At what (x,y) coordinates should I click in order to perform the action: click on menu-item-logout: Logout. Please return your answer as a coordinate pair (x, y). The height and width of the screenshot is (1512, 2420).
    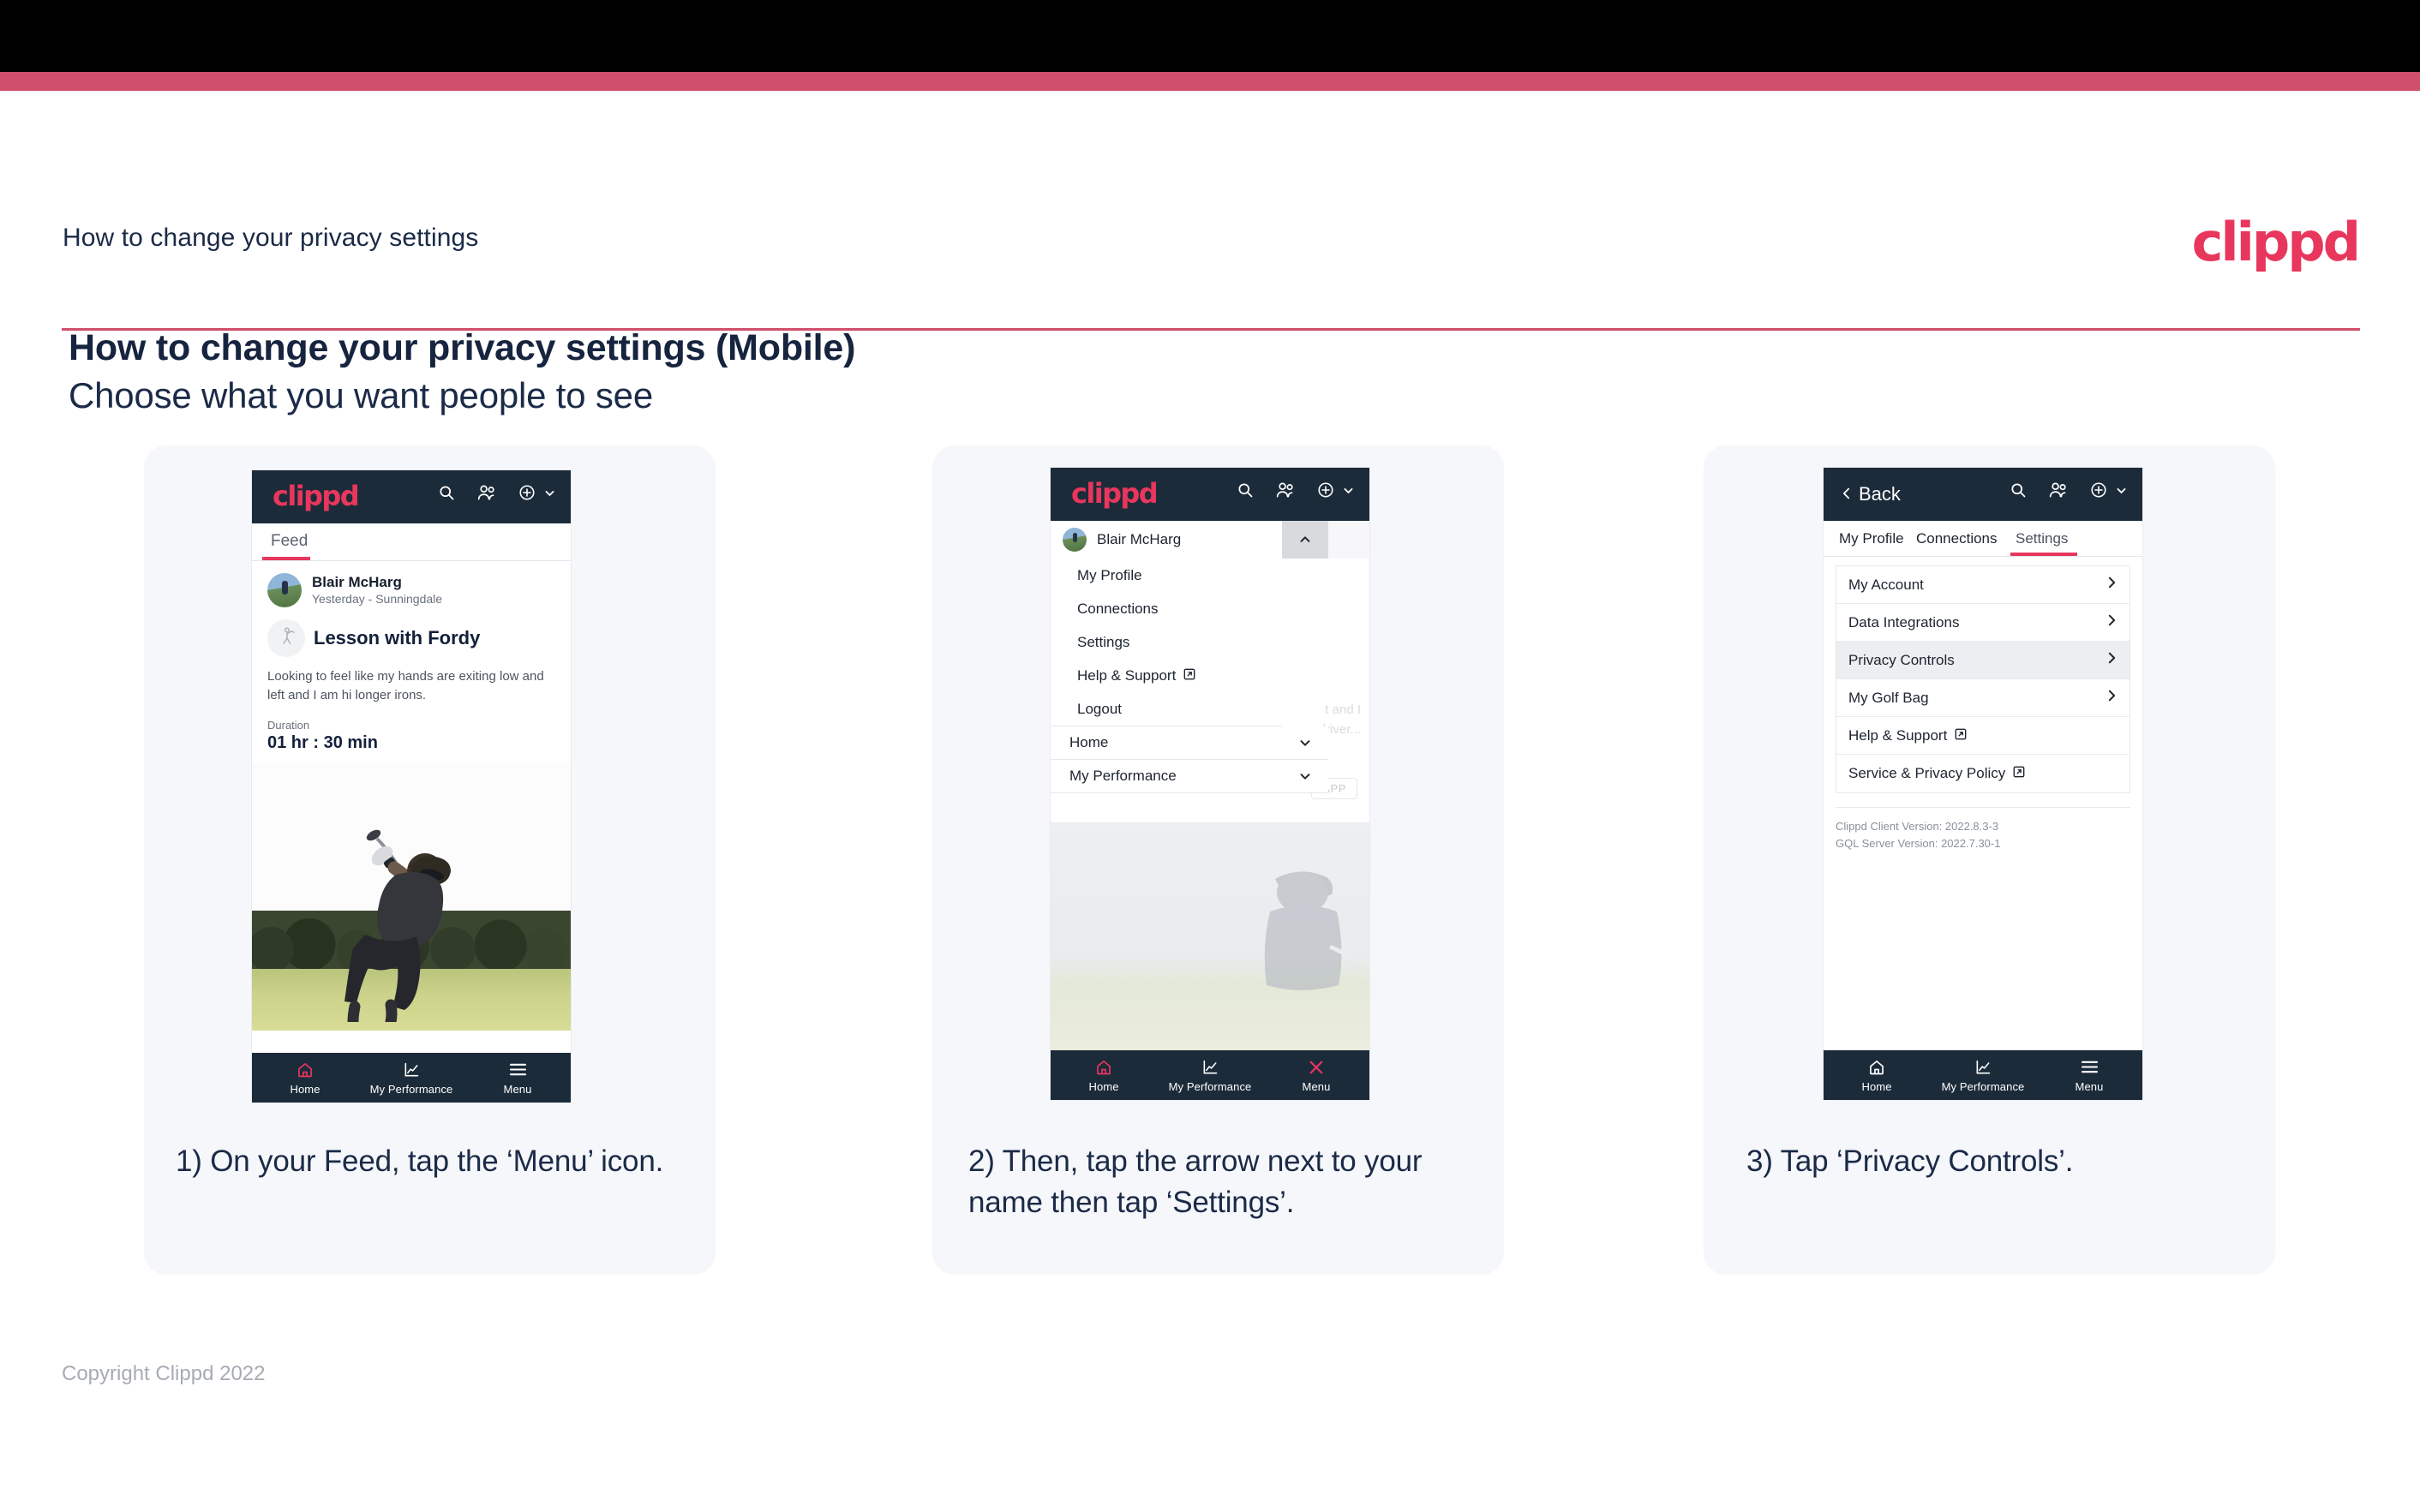
    Looking at the image, I should click on (1166, 709).